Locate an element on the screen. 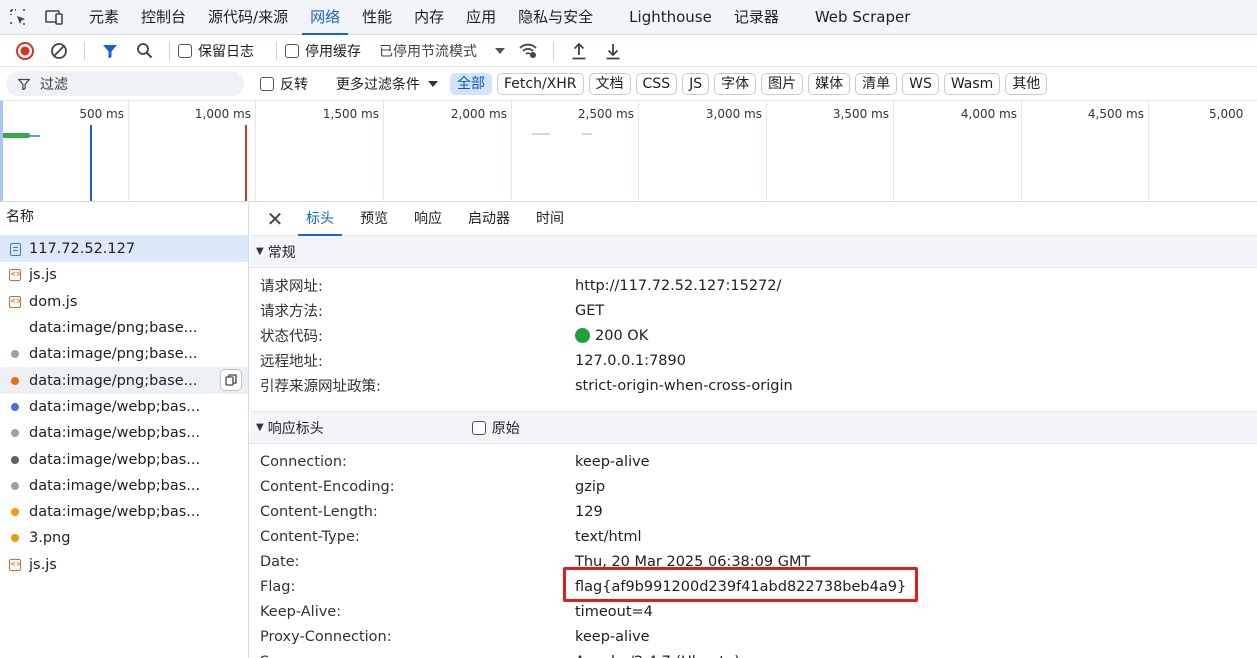  header-value: Apache/2.4.7 (Ubuntu) is located at coordinates (657, 656).